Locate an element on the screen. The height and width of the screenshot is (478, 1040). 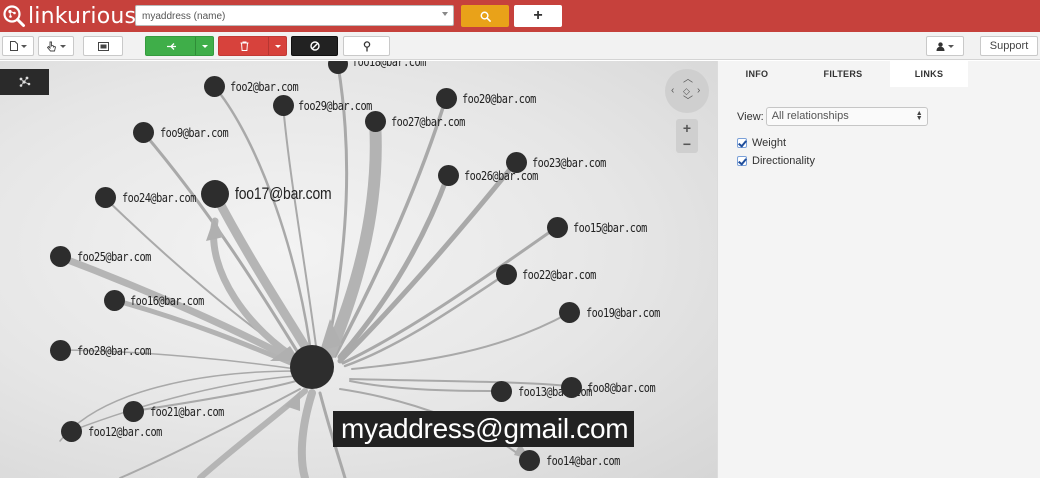
node-label: foo20@bar.com is located at coordinates (499, 98).